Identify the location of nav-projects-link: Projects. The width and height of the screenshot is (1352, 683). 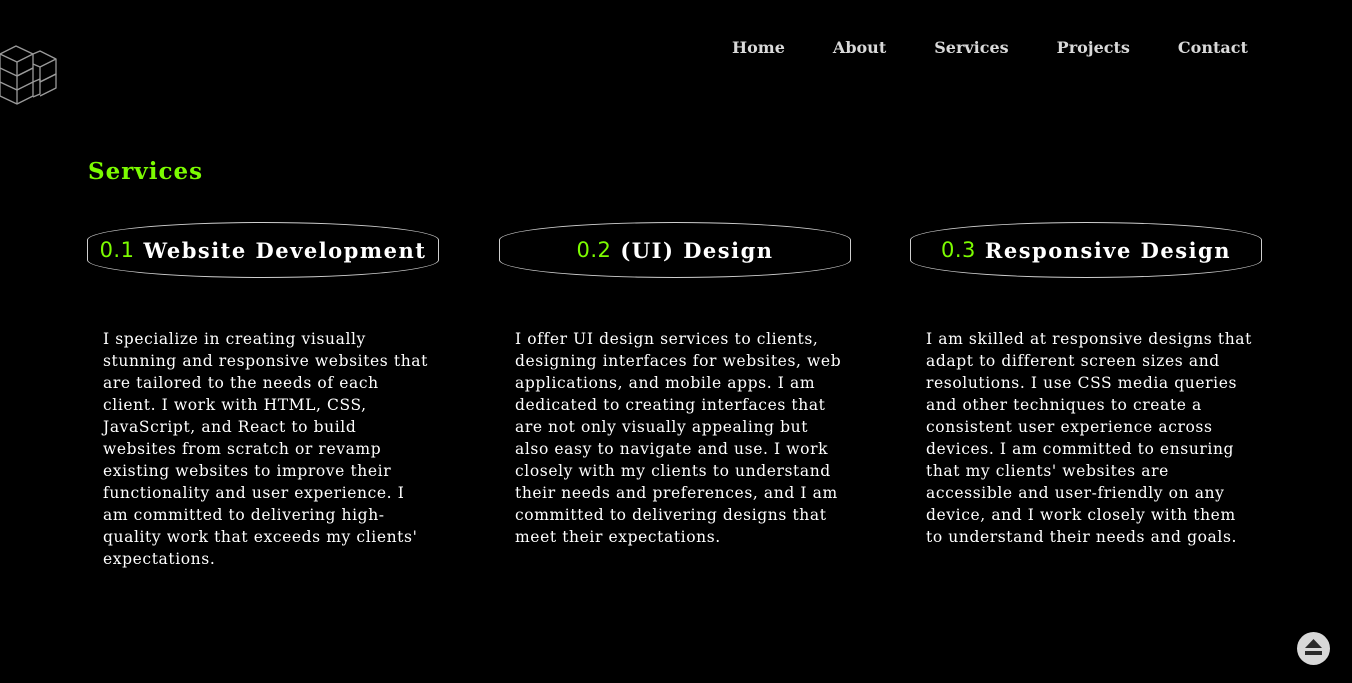
(1093, 47).